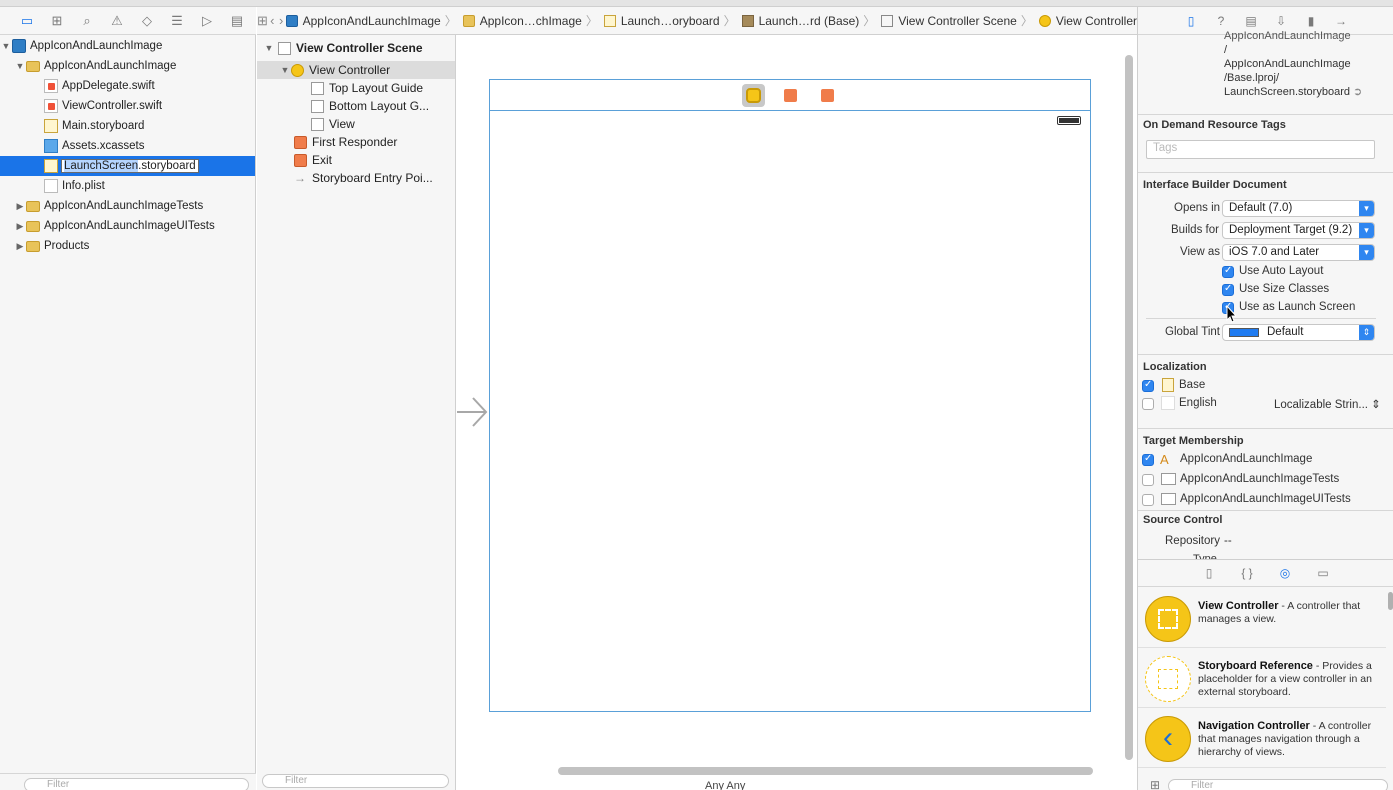 The image size is (1393, 790). Describe the element at coordinates (262, 21) in the screenshot. I see `related-items-icon: ⊞` at that location.